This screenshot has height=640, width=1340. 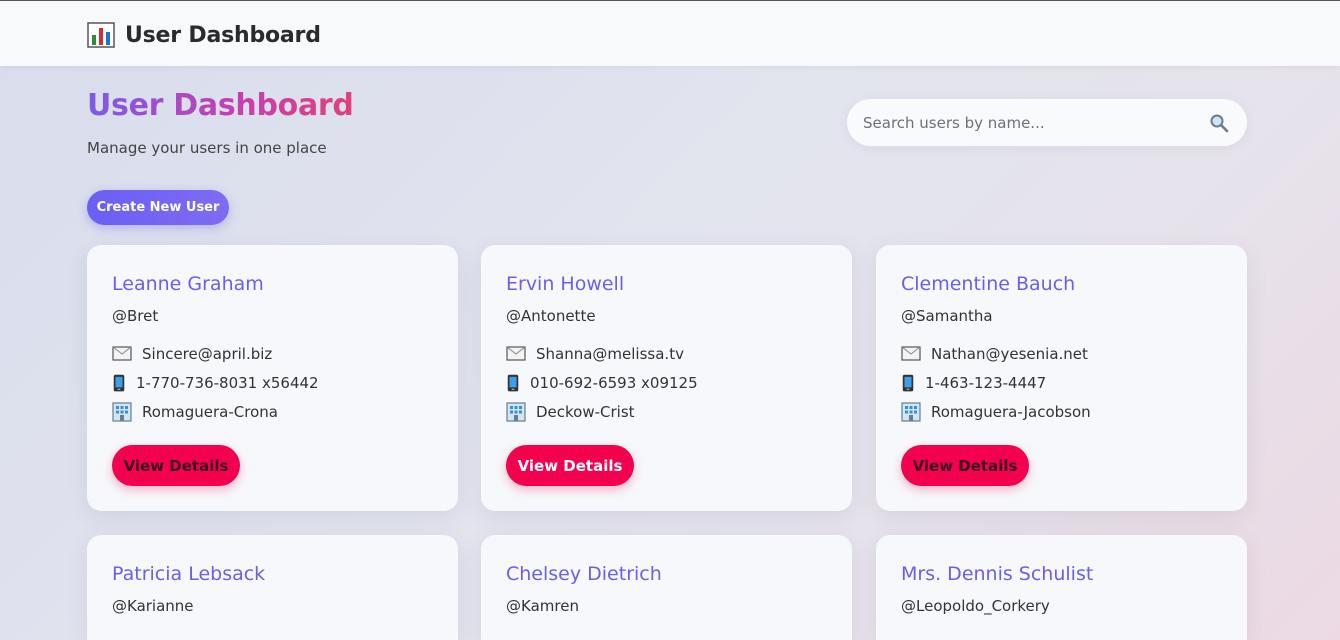 I want to click on user-company-row: Deckow-Crist, so click(x=570, y=412).